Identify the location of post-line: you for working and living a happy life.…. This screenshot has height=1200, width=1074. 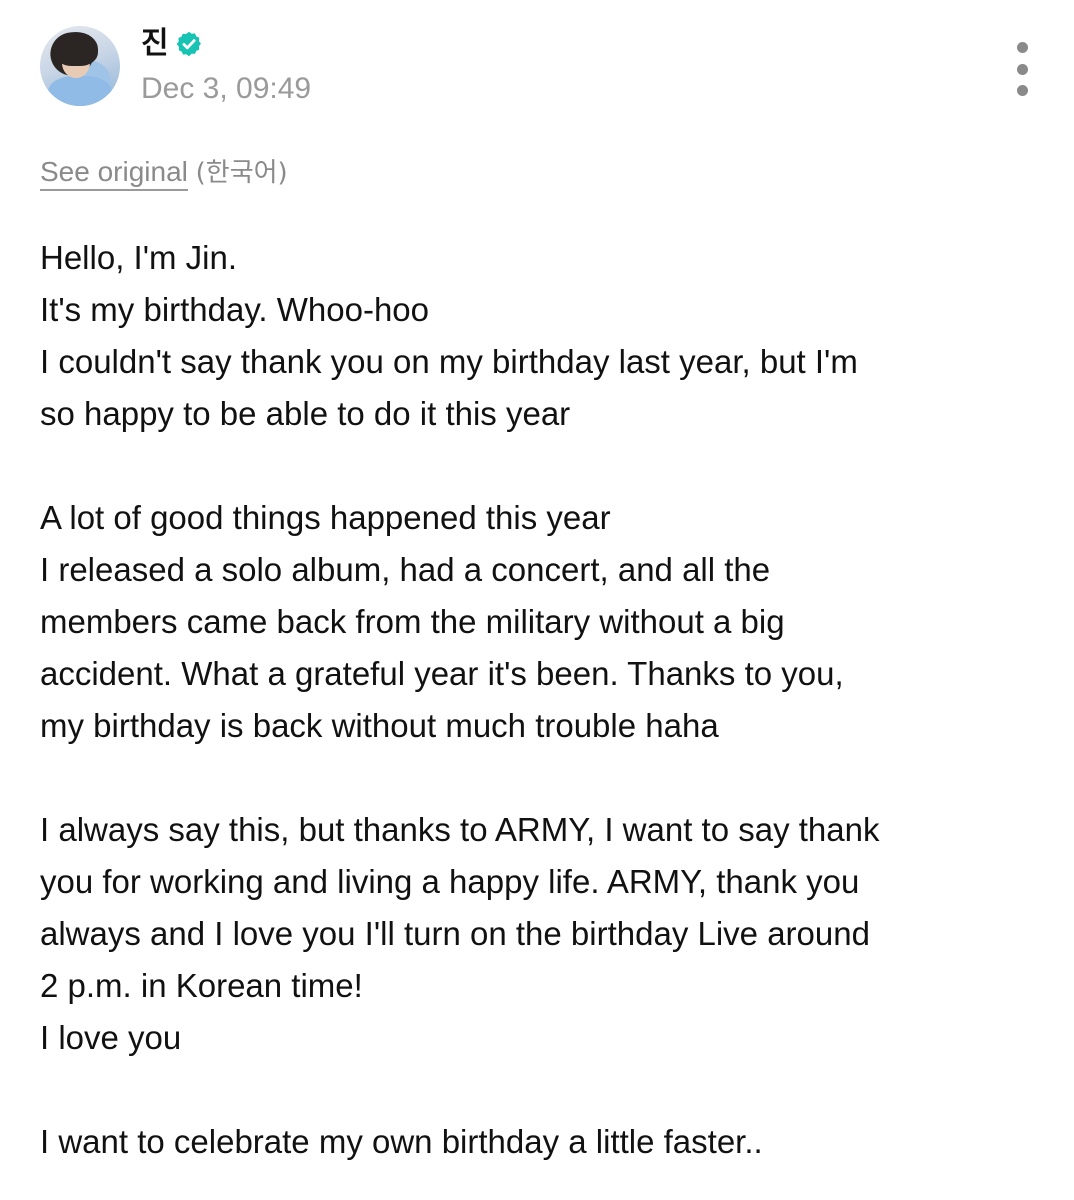
(450, 881).